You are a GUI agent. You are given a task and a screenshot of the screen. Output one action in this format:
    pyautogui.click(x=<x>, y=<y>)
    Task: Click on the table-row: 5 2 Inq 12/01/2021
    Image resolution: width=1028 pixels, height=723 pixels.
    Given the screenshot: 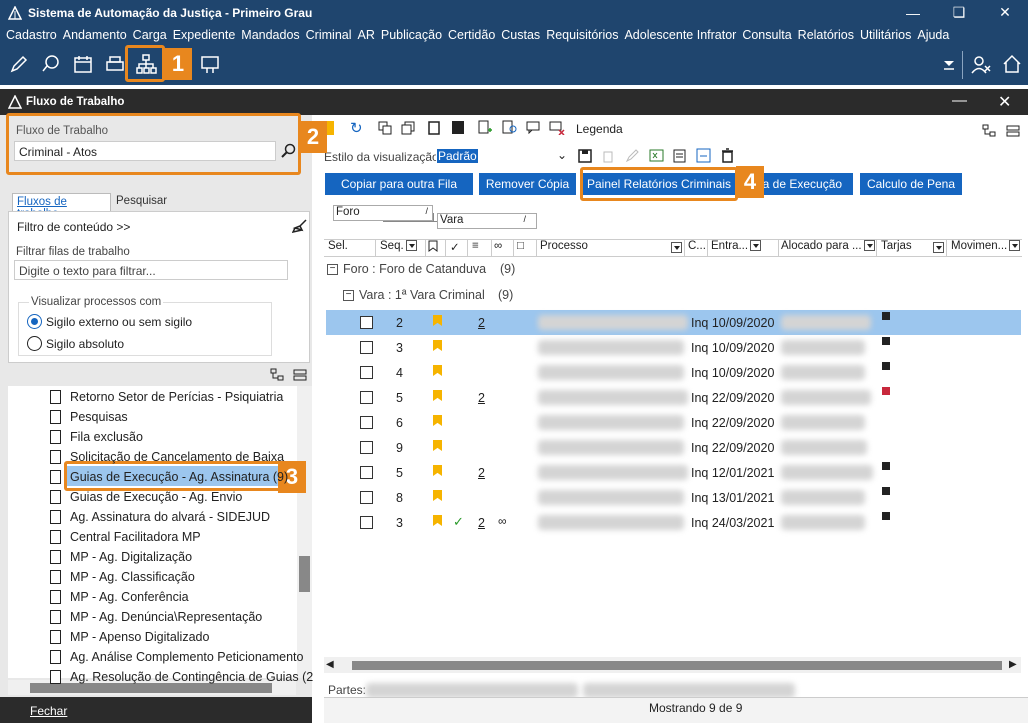 What is the action you would take?
    pyautogui.click(x=673, y=472)
    